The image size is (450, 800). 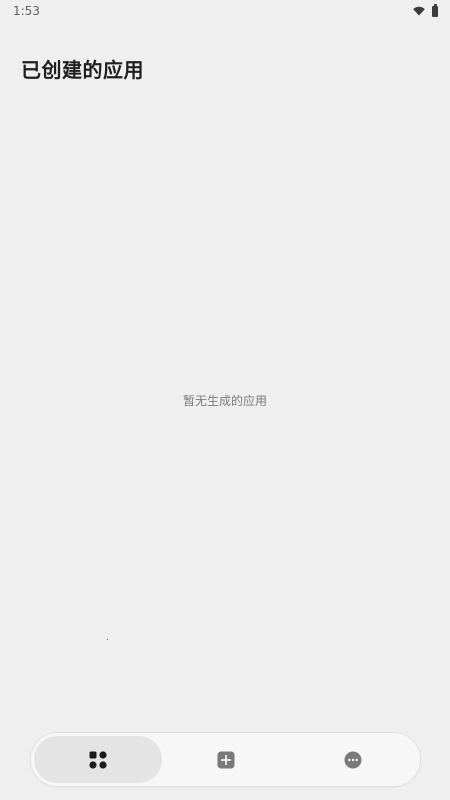 I want to click on empty-state-message: 暂无生成的应用, so click(x=224, y=401).